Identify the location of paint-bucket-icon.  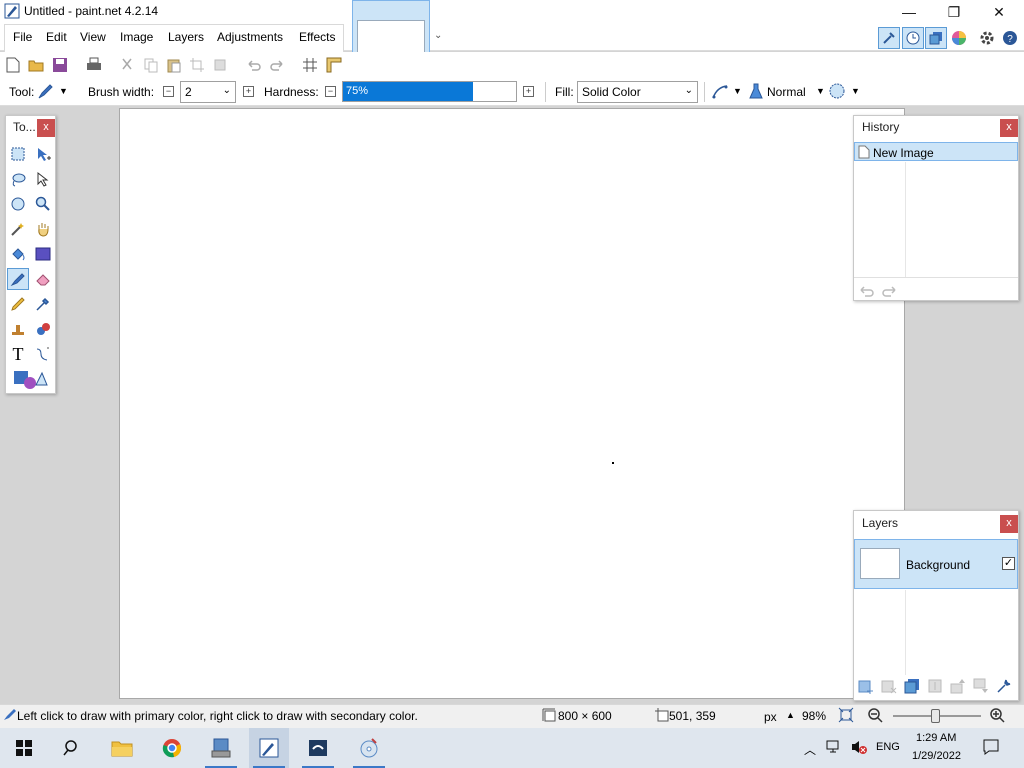
(18, 254).